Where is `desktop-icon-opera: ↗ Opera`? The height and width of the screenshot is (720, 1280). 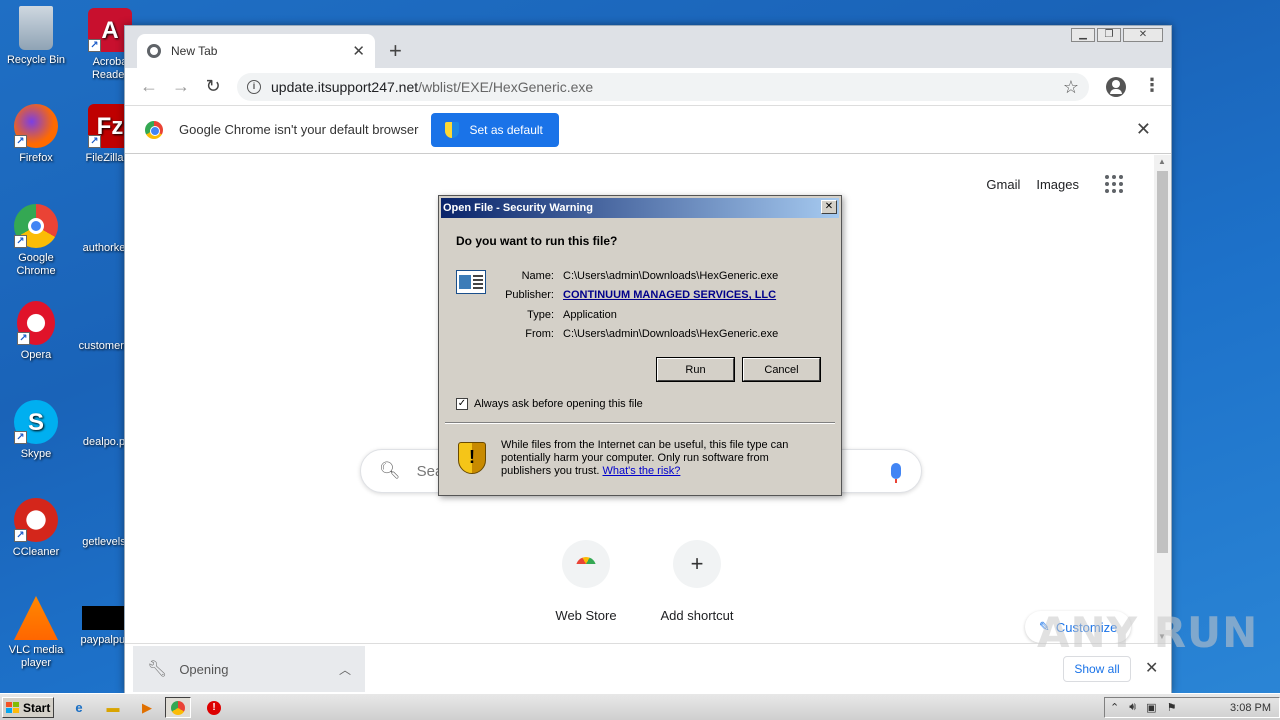 desktop-icon-opera: ↗ Opera is located at coordinates (36, 331).